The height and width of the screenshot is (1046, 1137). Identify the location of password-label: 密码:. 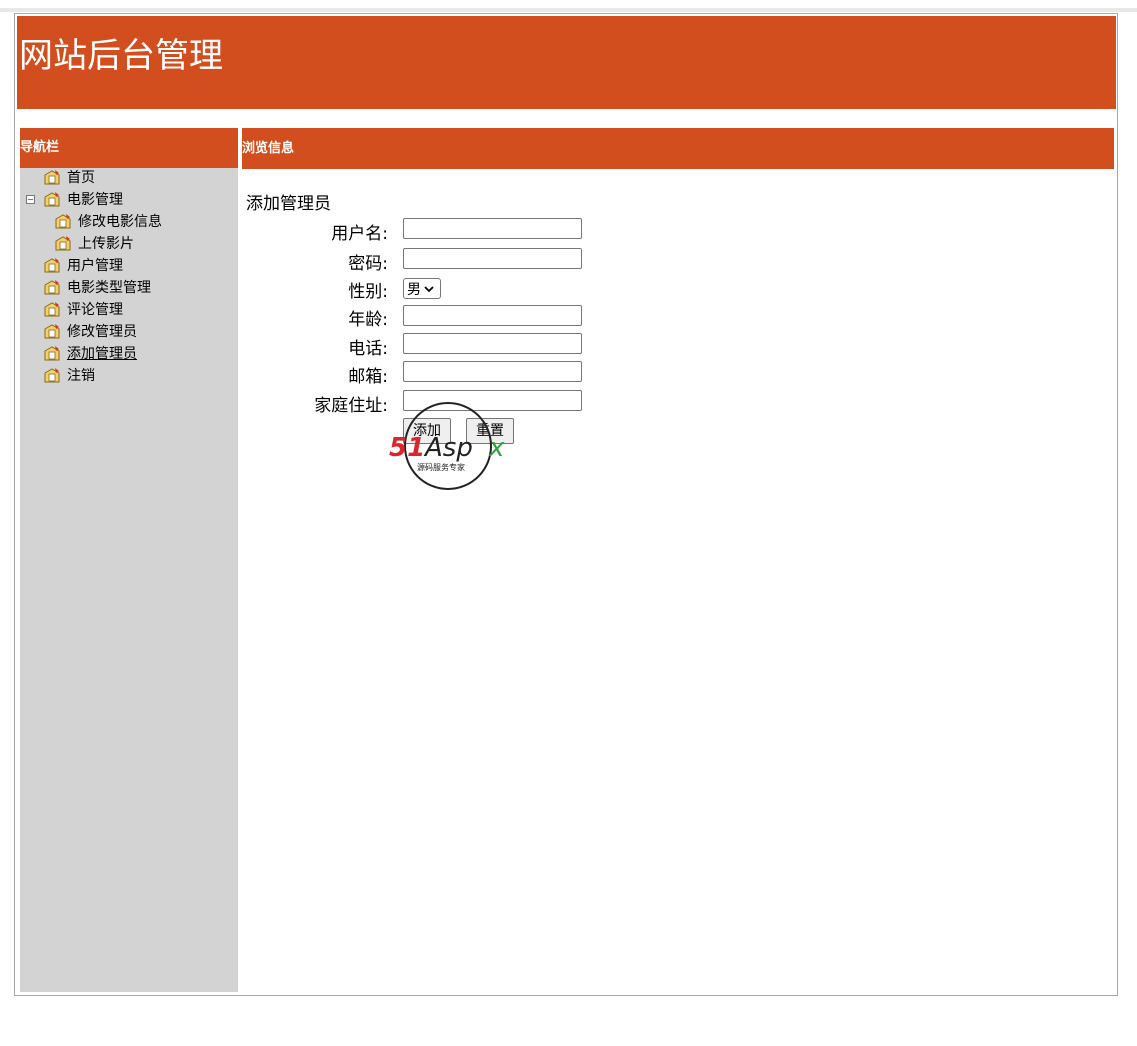
(368, 264).